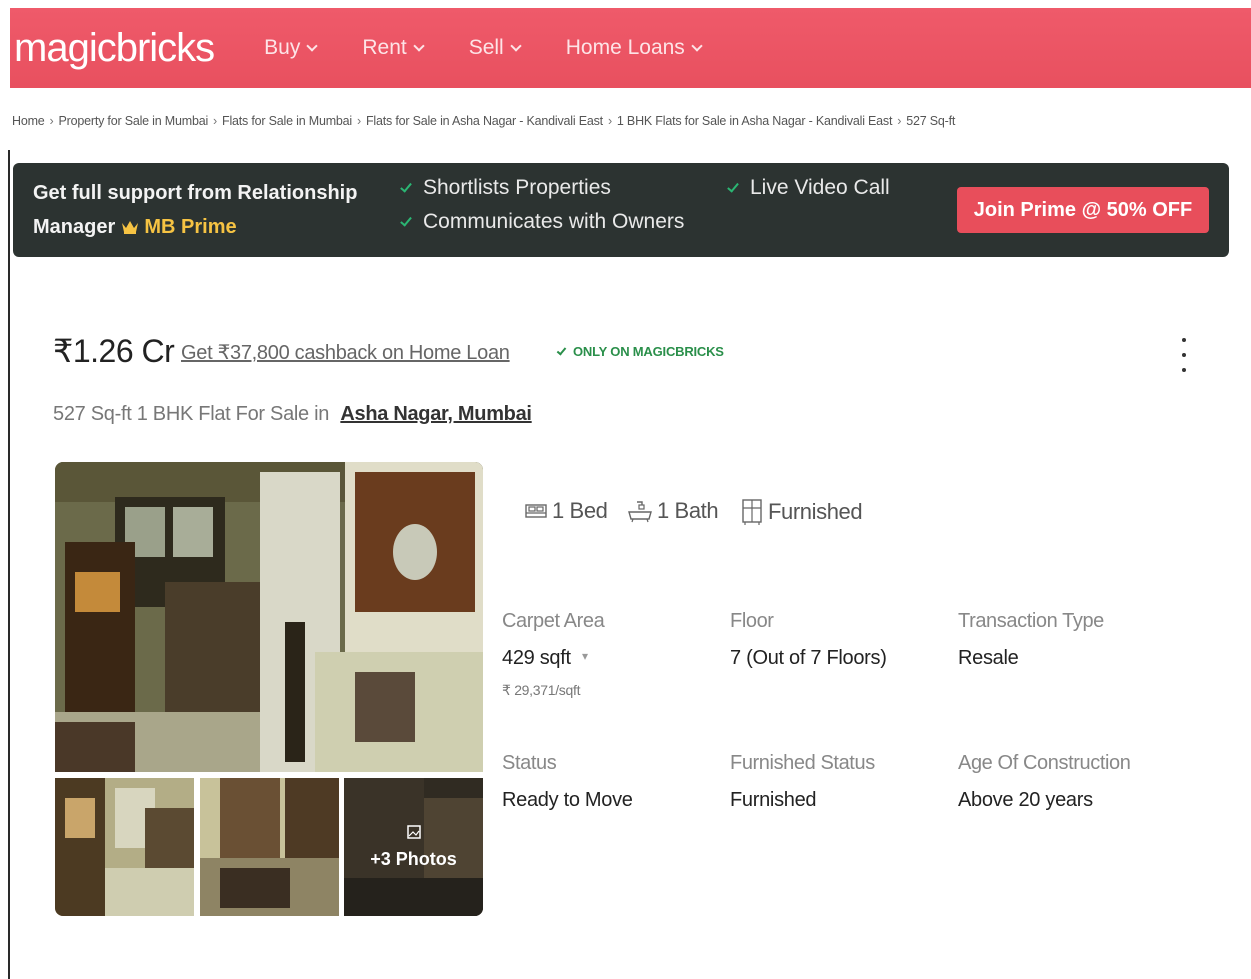 The height and width of the screenshot is (979, 1251). I want to click on furnished-indicator: Furnished, so click(801, 512).